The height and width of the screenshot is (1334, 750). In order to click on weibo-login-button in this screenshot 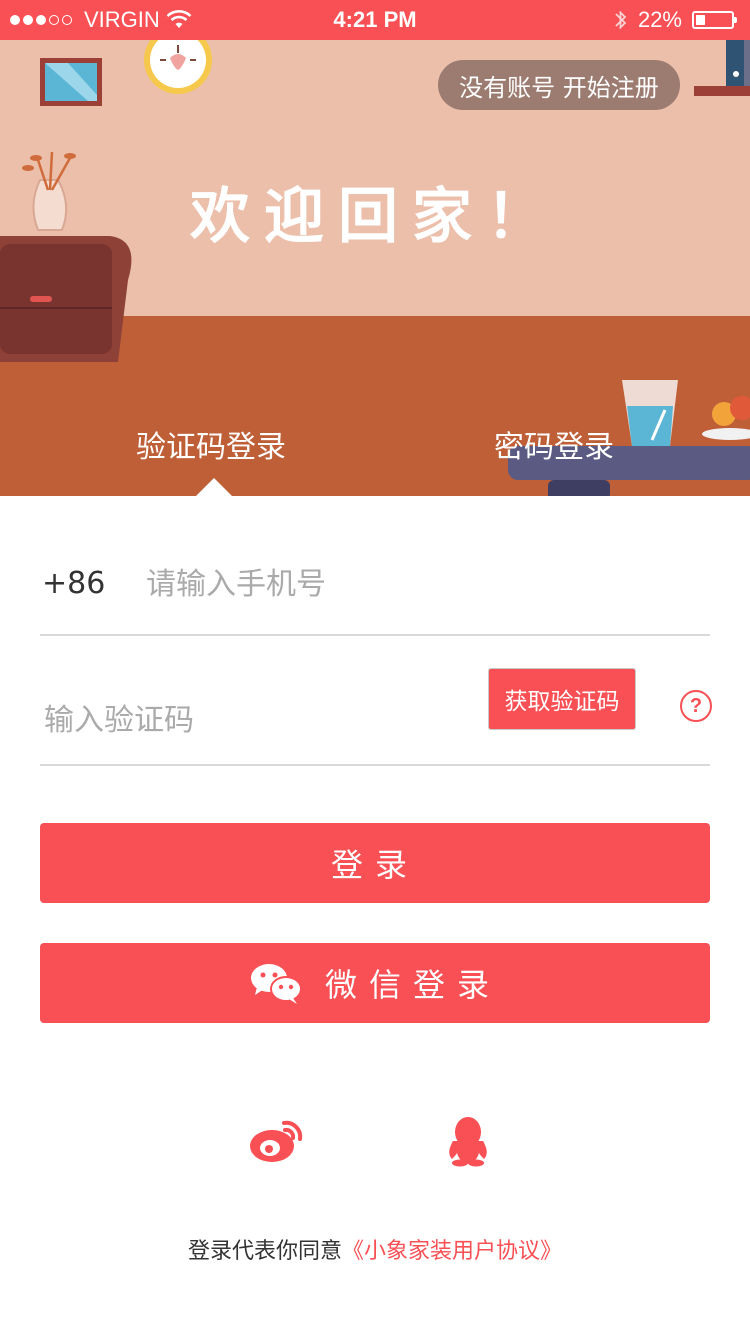, I will do `click(278, 1142)`.